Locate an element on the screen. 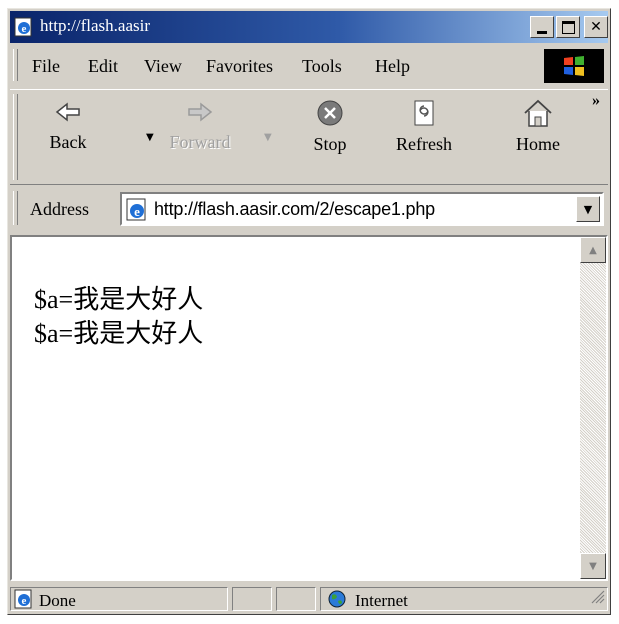  refresh-button: Refresh is located at coordinates (424, 138).